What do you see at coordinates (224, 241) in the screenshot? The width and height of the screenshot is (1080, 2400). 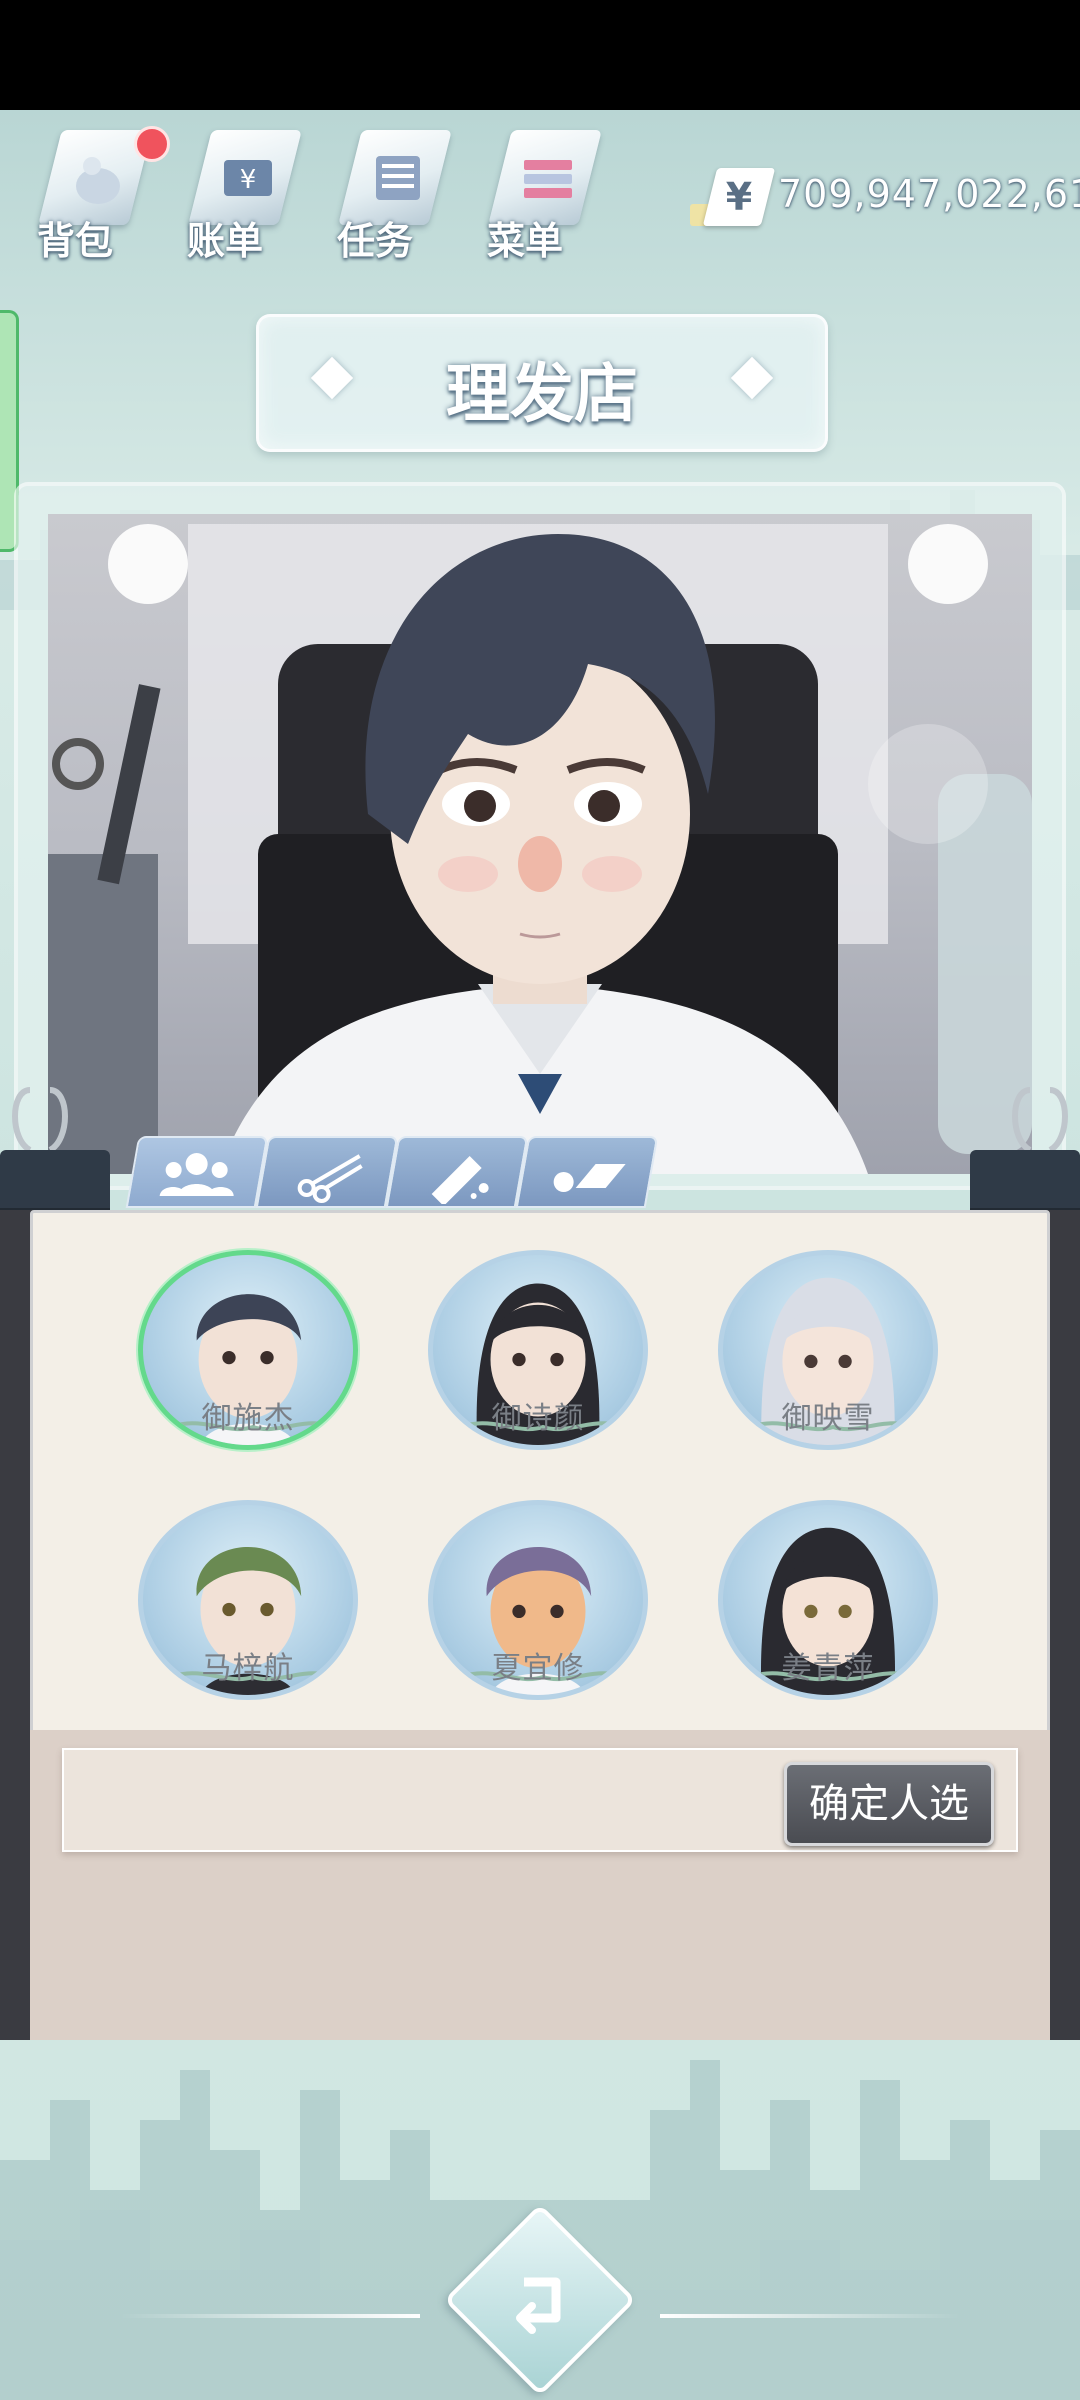 I see `bill-label: 账单` at bounding box center [224, 241].